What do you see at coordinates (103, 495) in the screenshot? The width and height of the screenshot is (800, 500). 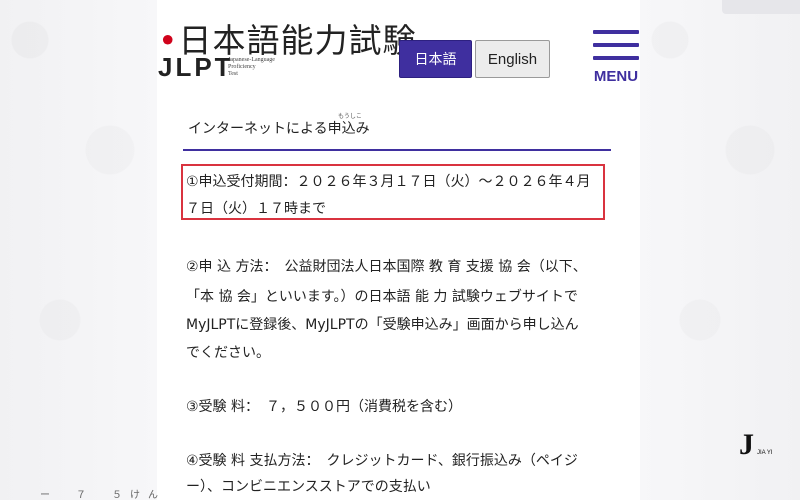 I see `bottom-left-fragment: ー ７ ５けん` at bounding box center [103, 495].